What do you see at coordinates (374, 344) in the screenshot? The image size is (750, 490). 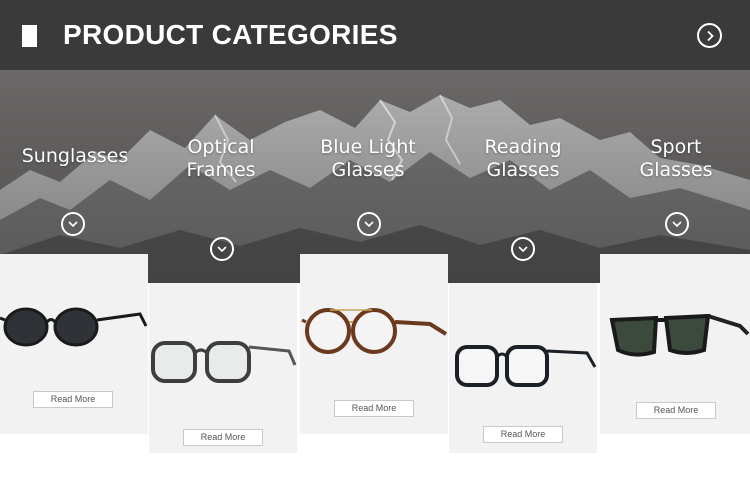 I see `product-card-blue-light-glasses: Read More` at bounding box center [374, 344].